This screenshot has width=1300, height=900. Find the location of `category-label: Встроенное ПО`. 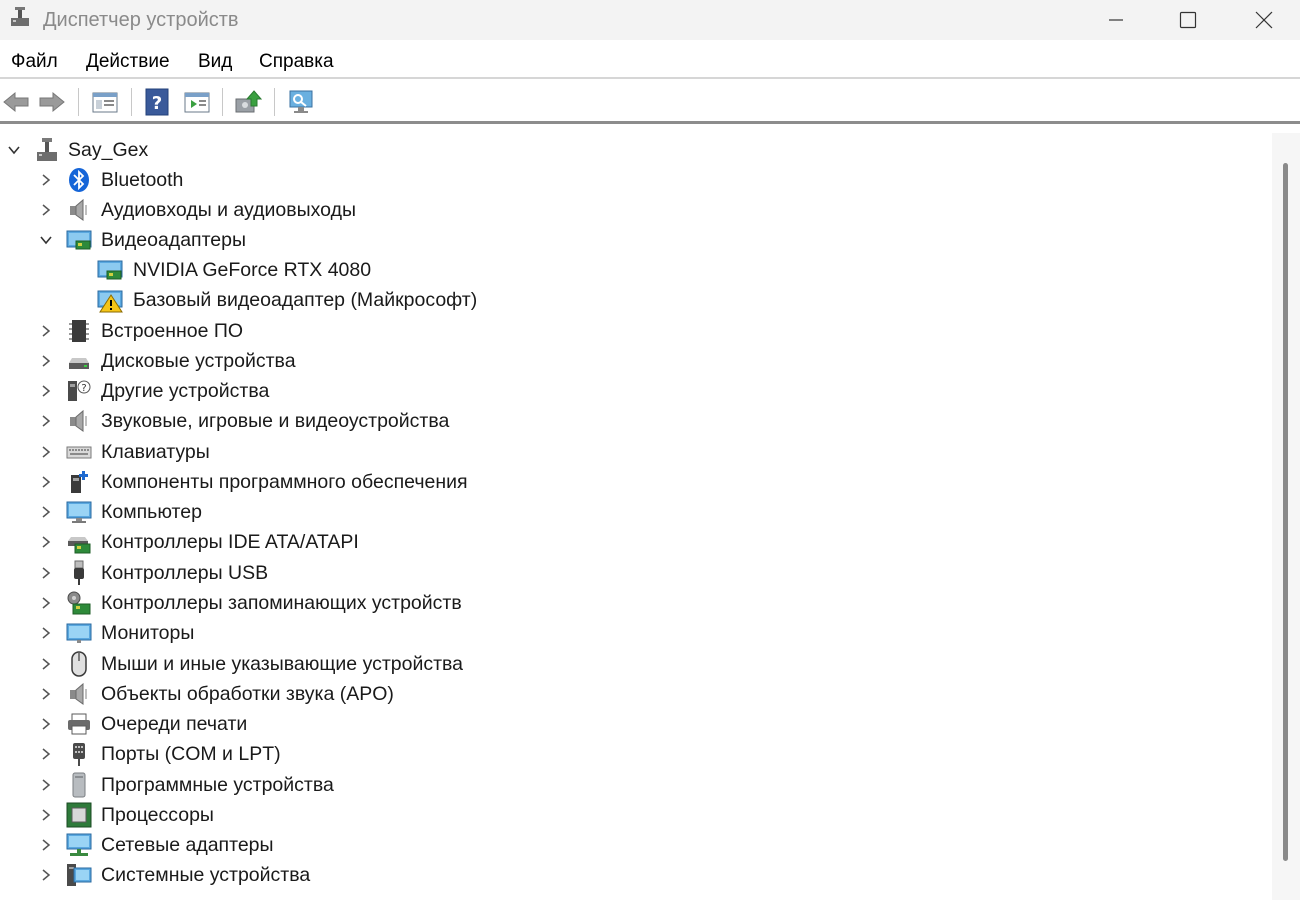

category-label: Встроенное ПО is located at coordinates (172, 331).